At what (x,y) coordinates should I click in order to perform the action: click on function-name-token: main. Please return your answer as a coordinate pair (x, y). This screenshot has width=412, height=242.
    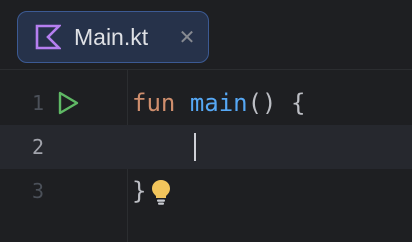
    Looking at the image, I should click on (218, 103).